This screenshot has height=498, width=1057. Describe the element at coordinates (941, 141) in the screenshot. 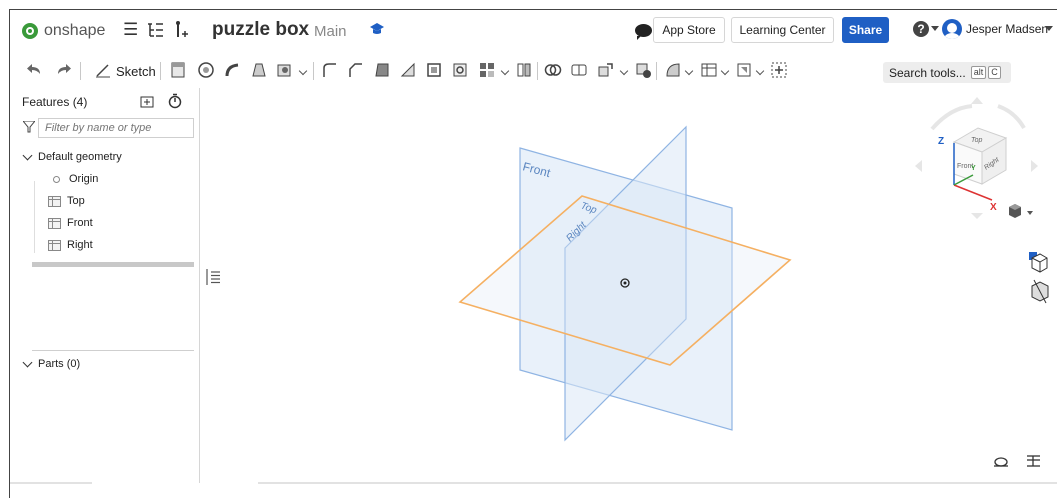

I see `axis-z-label: Z` at that location.